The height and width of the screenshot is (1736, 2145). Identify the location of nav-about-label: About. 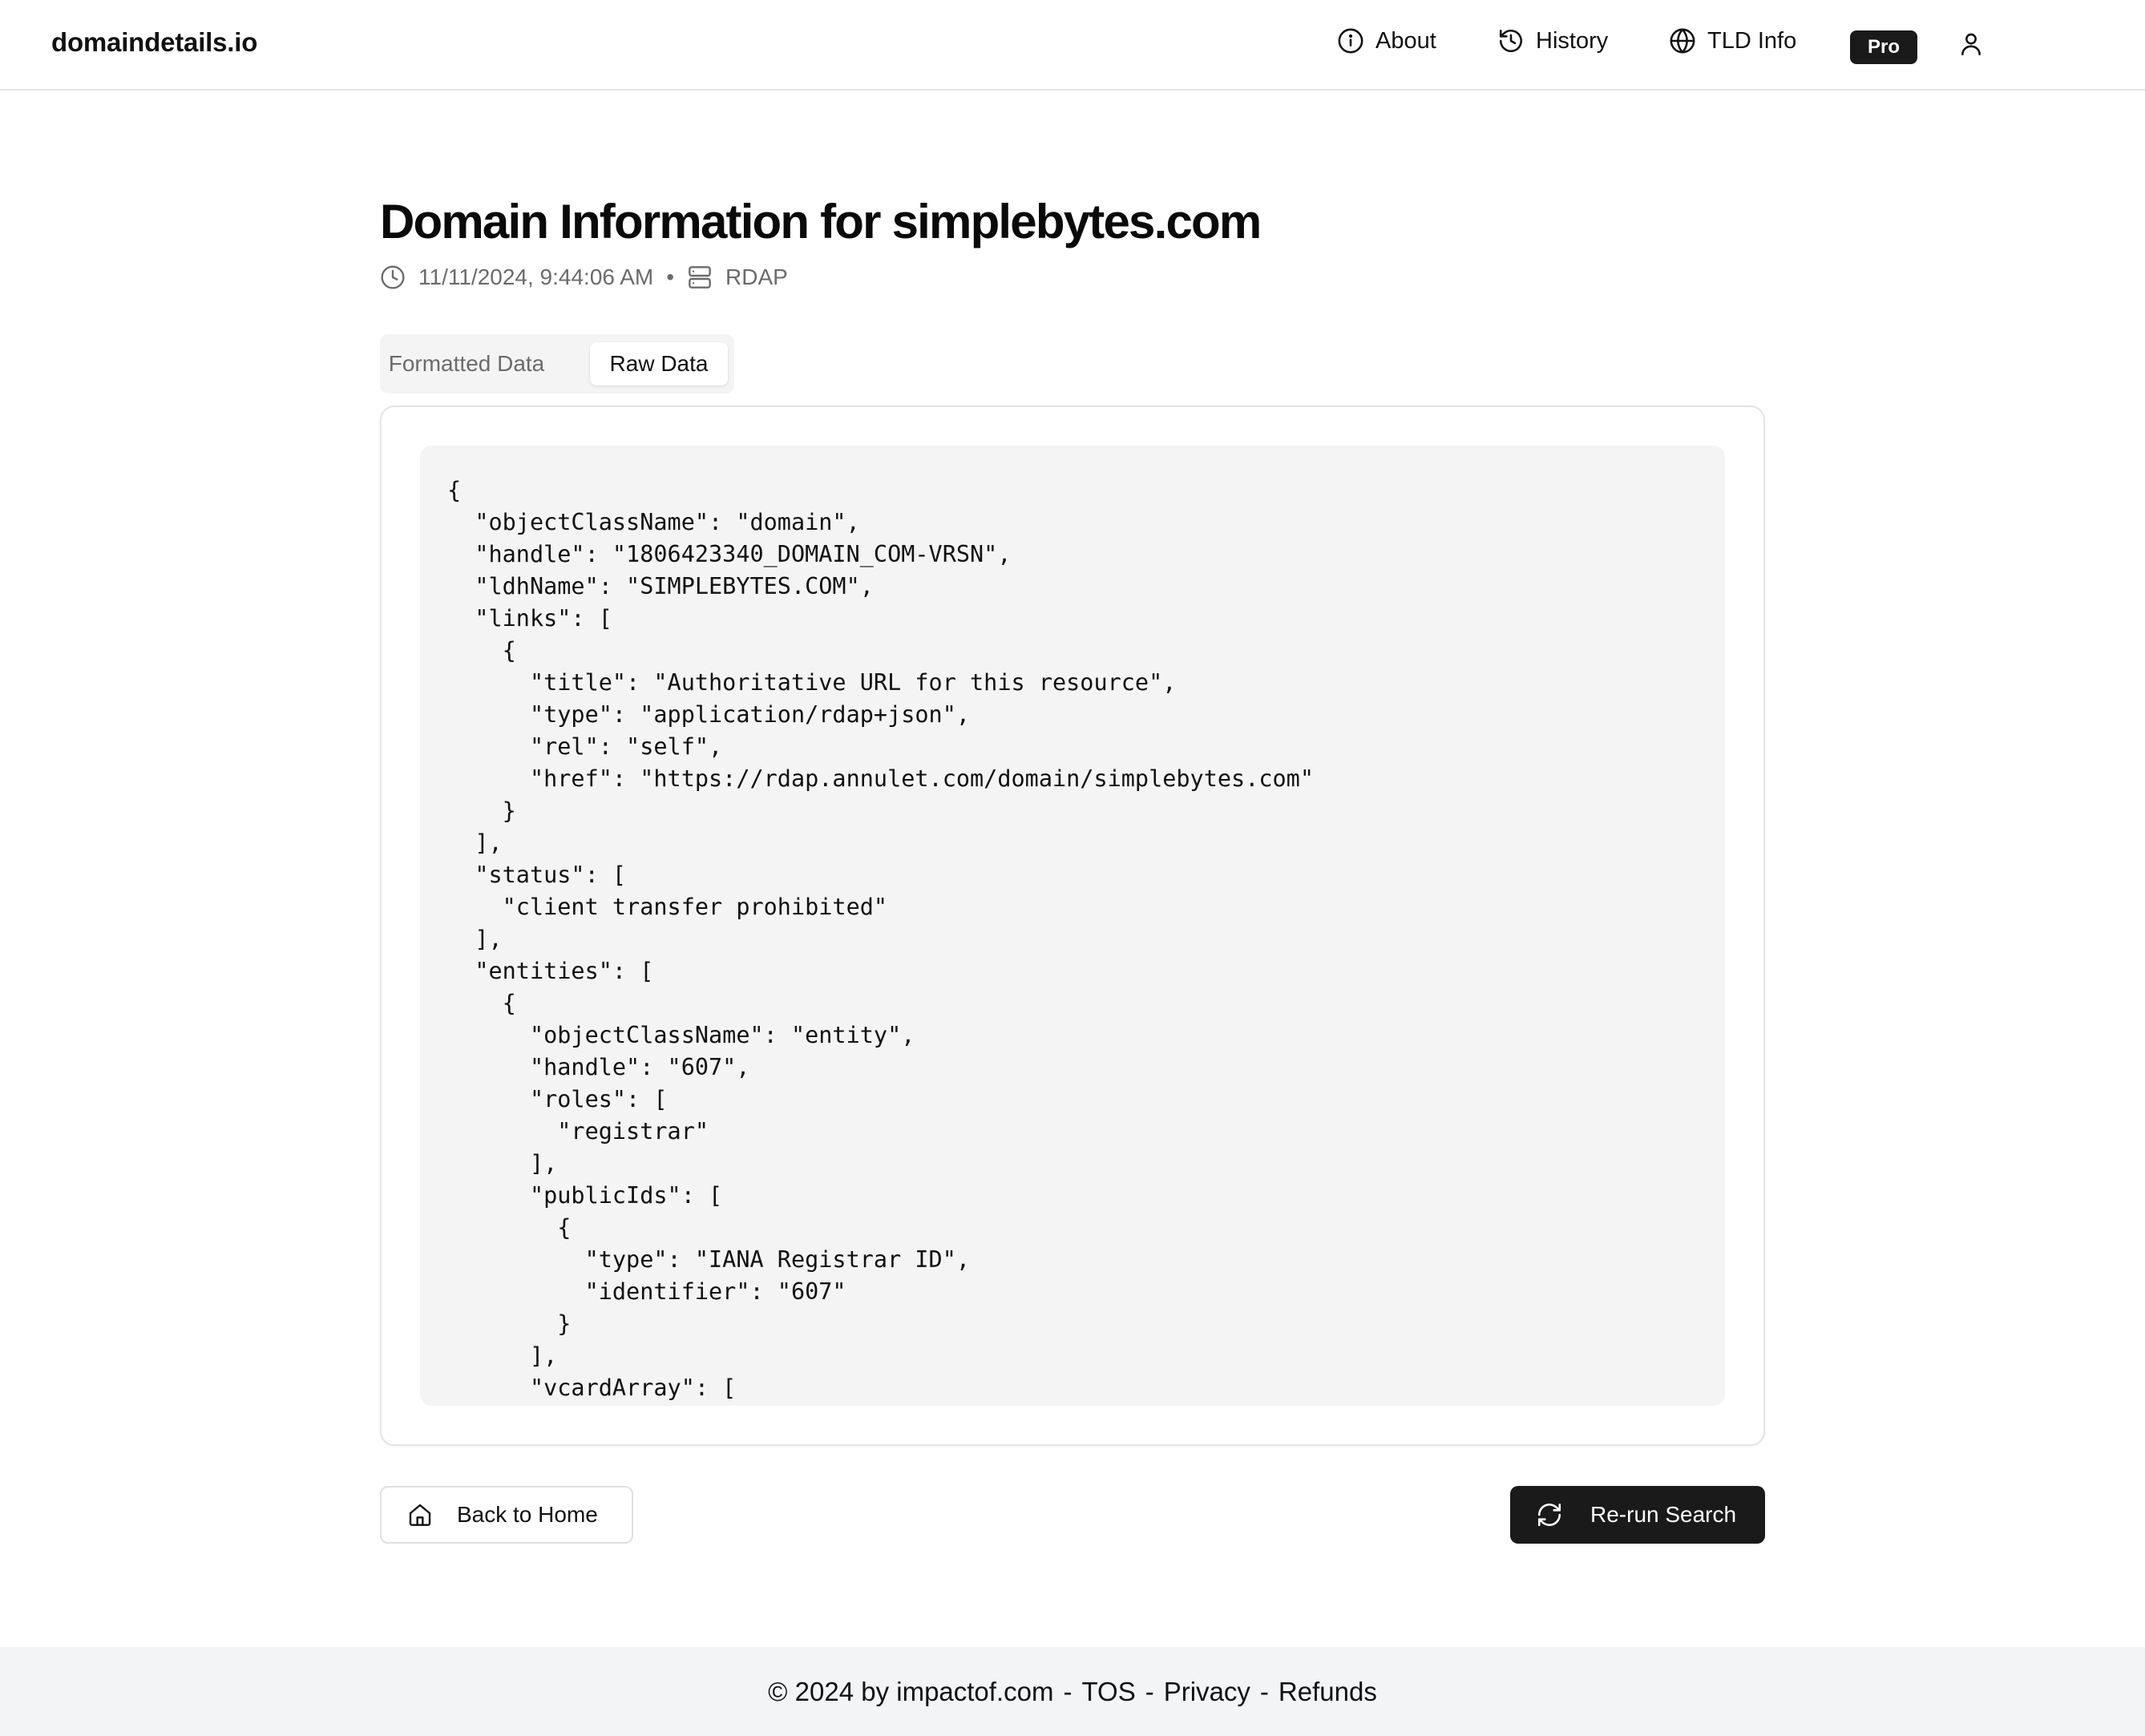
(1405, 40).